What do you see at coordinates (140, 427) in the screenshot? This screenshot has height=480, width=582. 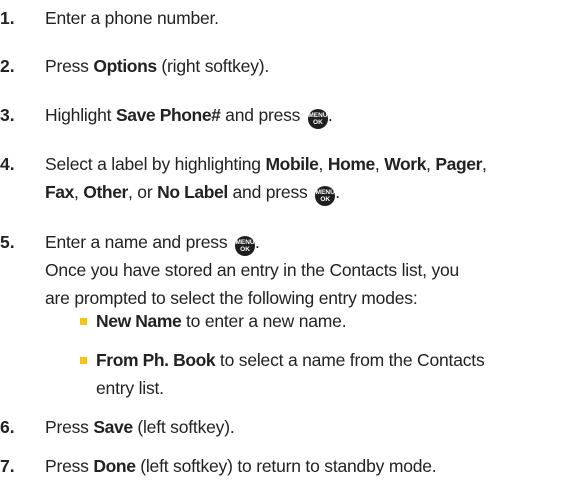 I see `step-text: Press Save (left softkey).` at bounding box center [140, 427].